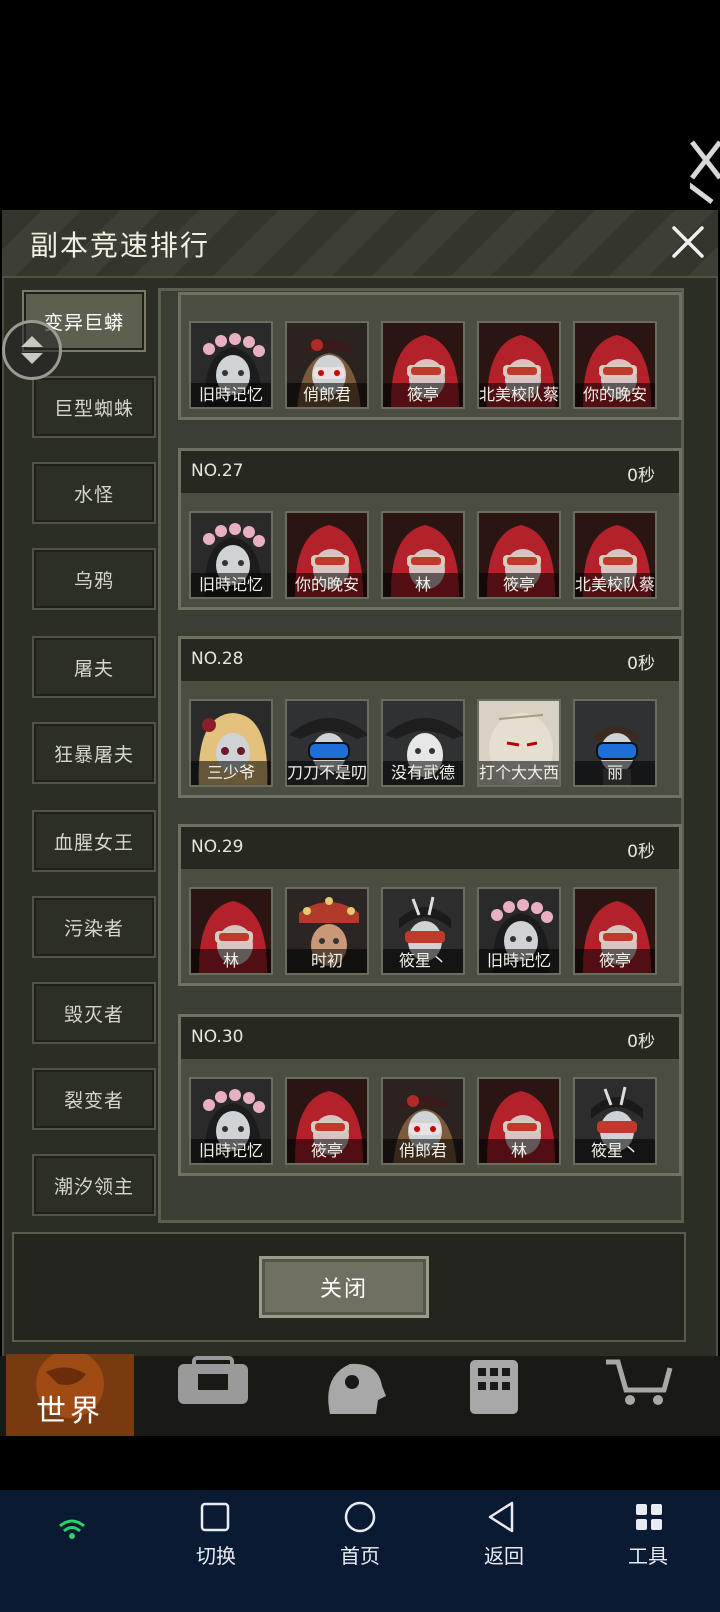 The image size is (720, 1612). Describe the element at coordinates (94, 927) in the screenshot. I see `dungeon-tab: 污染者` at that location.